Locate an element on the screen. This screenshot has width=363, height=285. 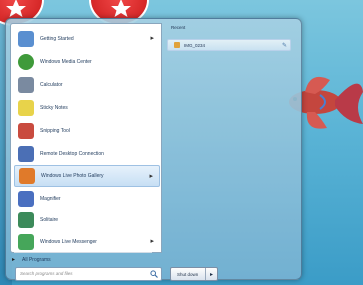
sticky-notes-icon is located at coordinates (26, 108).